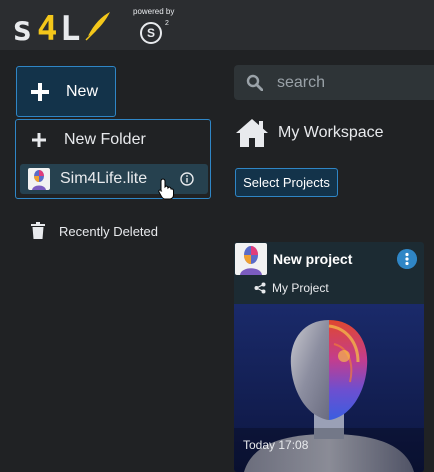 This screenshot has width=434, height=472. Describe the element at coordinates (331, 132) in the screenshot. I see `workspace-label: My Workspace` at that location.